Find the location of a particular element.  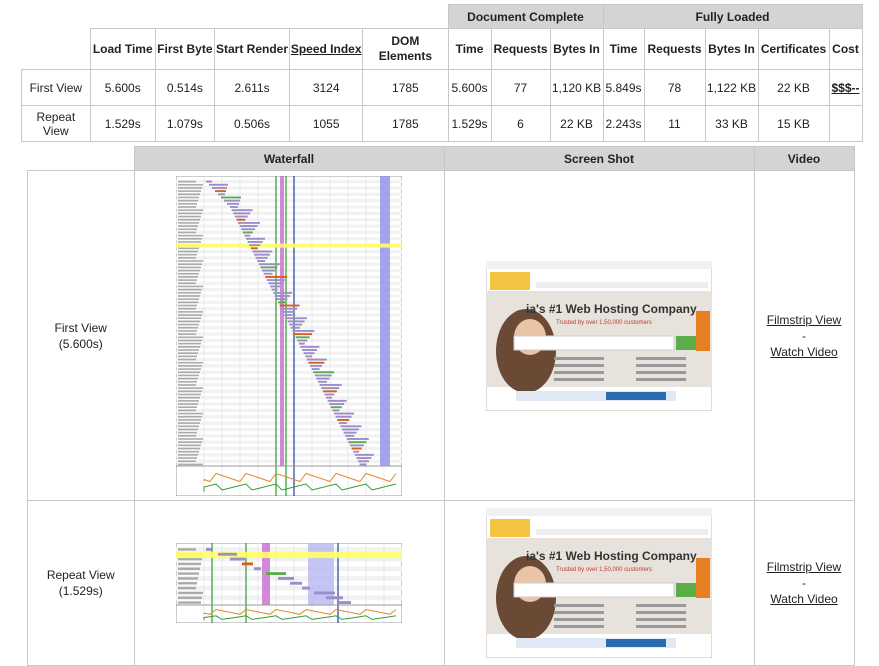

header-speed-index: Speed Index is located at coordinates (326, 49).